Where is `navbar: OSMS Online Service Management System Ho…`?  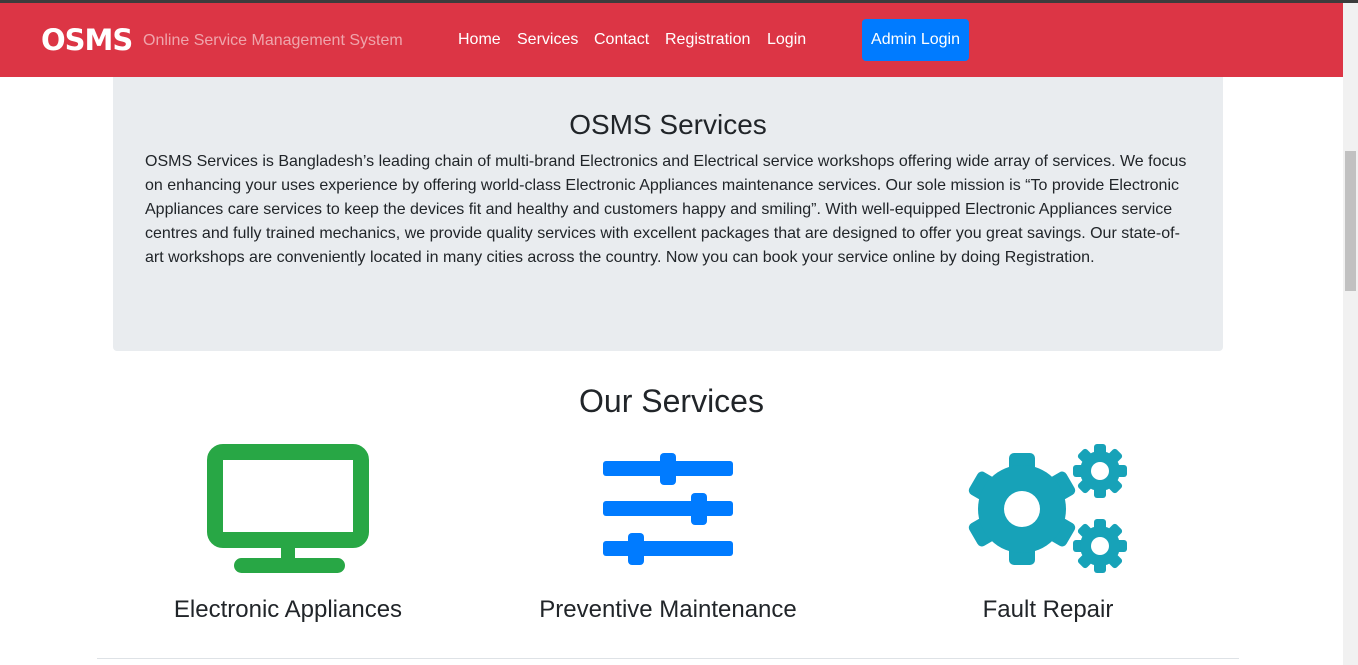 navbar: OSMS Online Service Management System Ho… is located at coordinates (671, 40).